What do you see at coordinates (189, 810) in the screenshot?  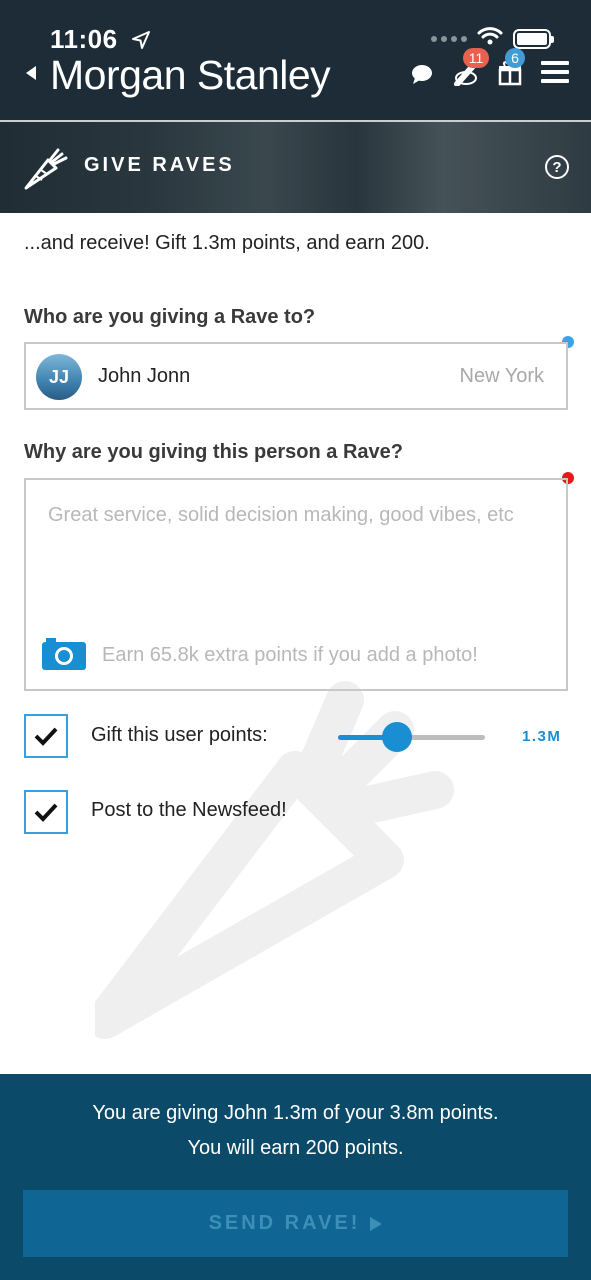 I see `newsfeed-label: Post to the Newsfeed!` at bounding box center [189, 810].